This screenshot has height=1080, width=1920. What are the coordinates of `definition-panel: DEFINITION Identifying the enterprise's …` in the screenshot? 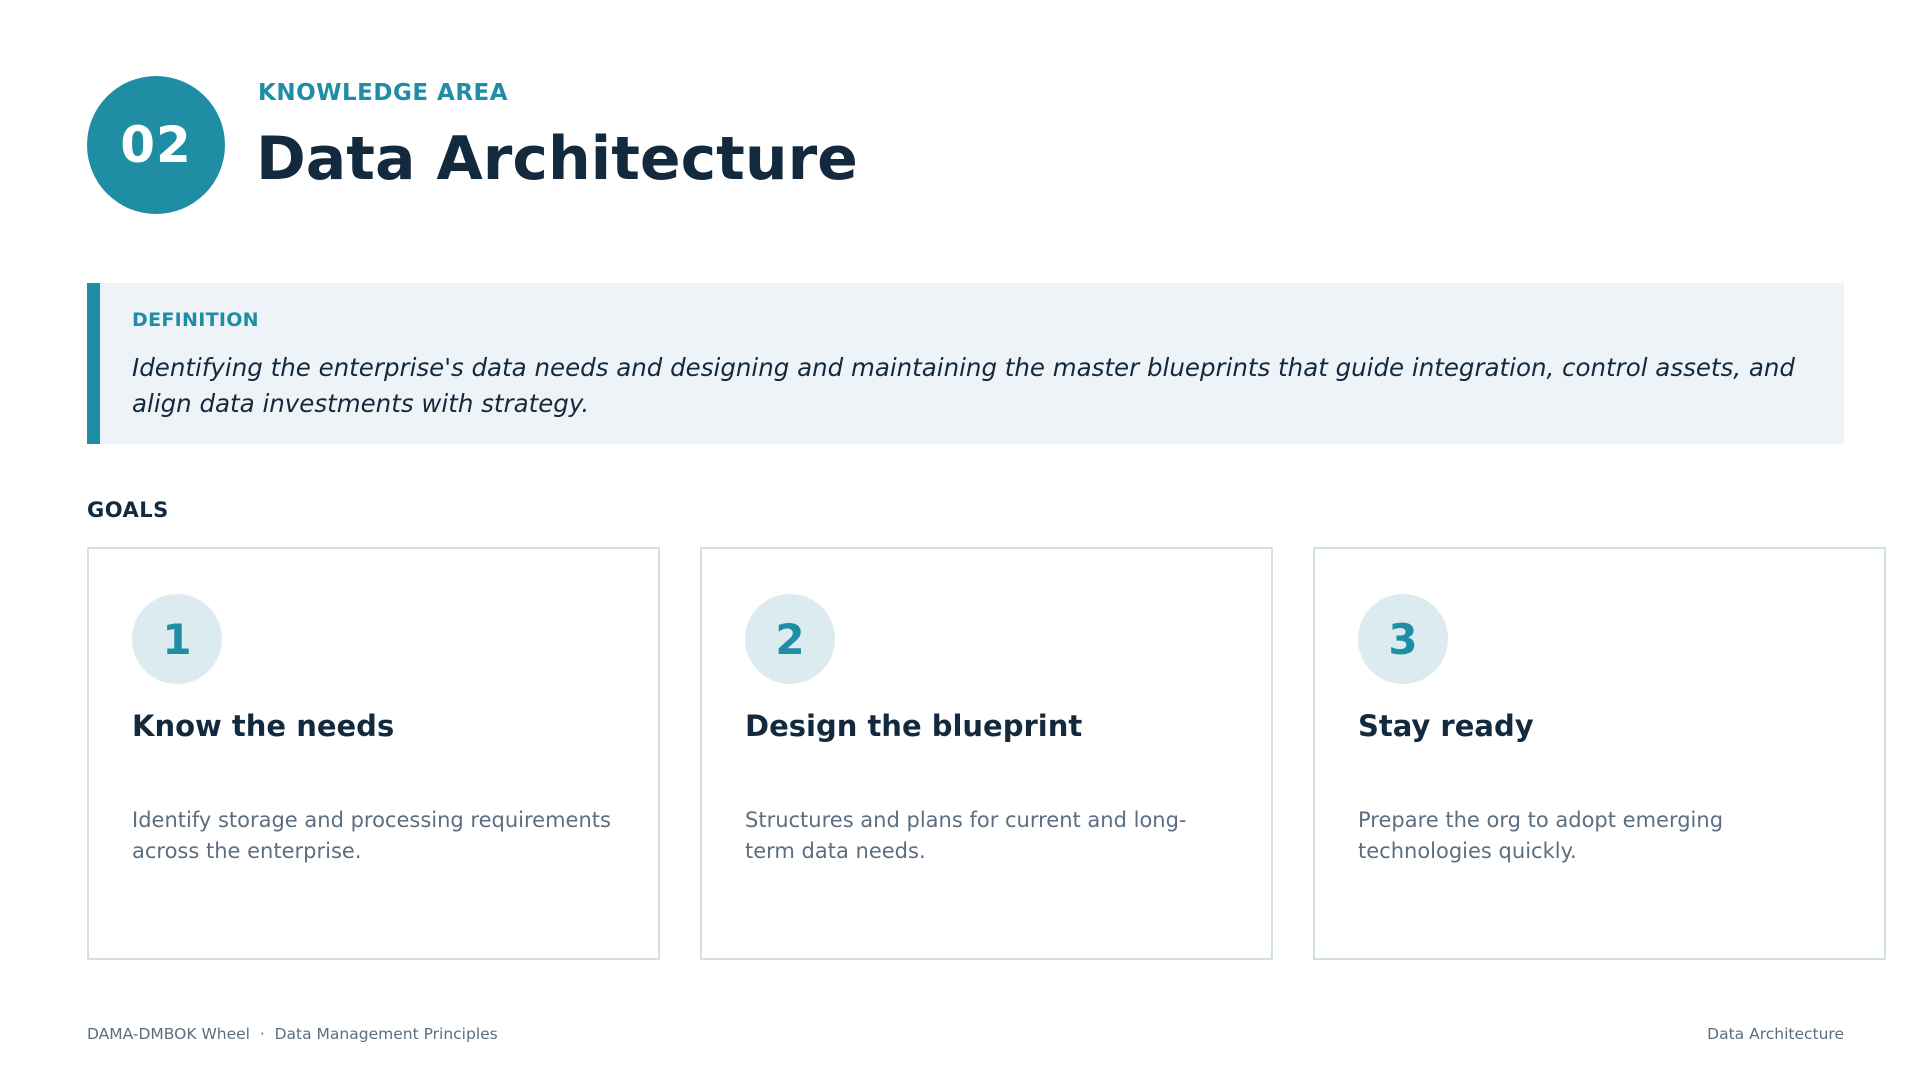 It's located at (965, 363).